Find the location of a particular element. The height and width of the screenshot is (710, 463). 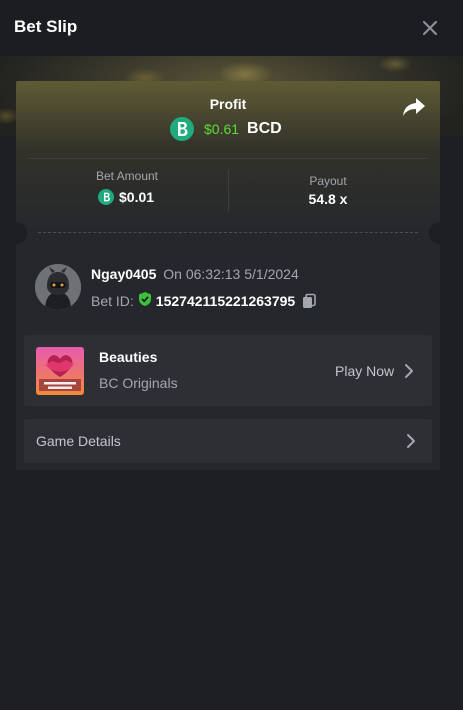

bet-amount-label: Bet Amount is located at coordinates (127, 176).